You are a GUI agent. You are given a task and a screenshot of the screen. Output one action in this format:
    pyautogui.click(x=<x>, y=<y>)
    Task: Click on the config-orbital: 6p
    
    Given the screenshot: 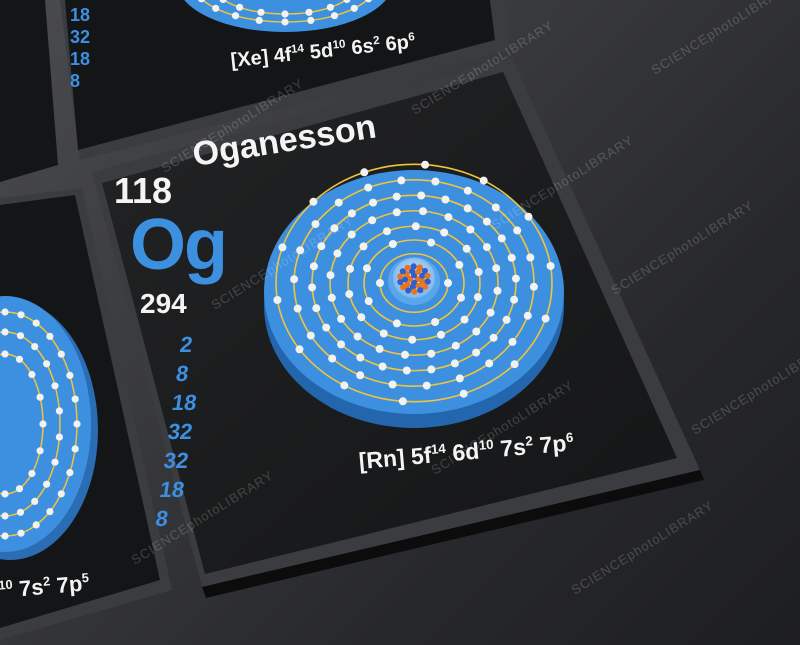 What is the action you would take?
    pyautogui.click(x=397, y=43)
    